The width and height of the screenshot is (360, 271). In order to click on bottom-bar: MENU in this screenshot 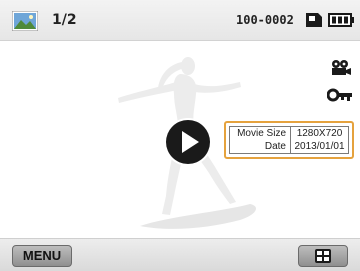, I will do `click(180, 254)`.